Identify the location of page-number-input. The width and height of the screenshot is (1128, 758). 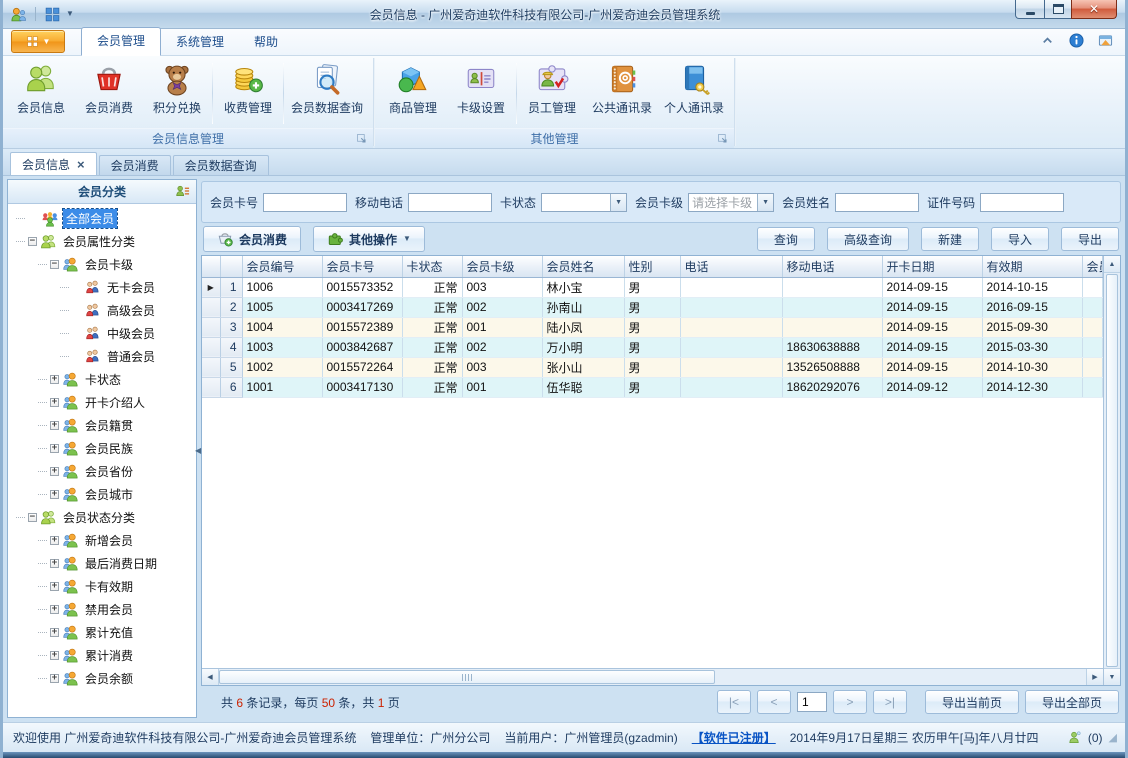
(811, 702).